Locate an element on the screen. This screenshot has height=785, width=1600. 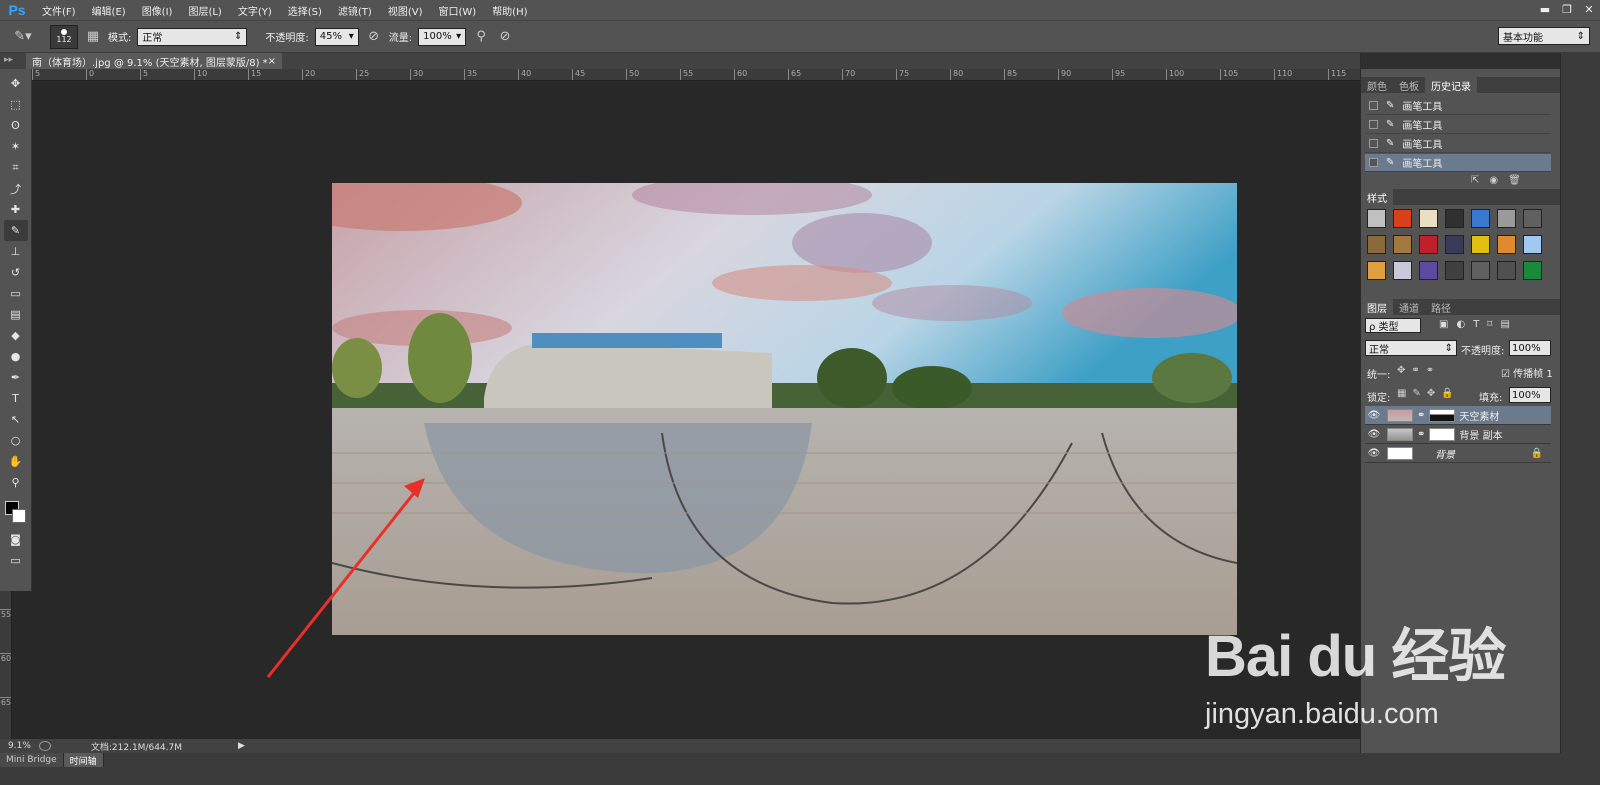
flow-field: 100% ▾ is located at coordinates (442, 36).